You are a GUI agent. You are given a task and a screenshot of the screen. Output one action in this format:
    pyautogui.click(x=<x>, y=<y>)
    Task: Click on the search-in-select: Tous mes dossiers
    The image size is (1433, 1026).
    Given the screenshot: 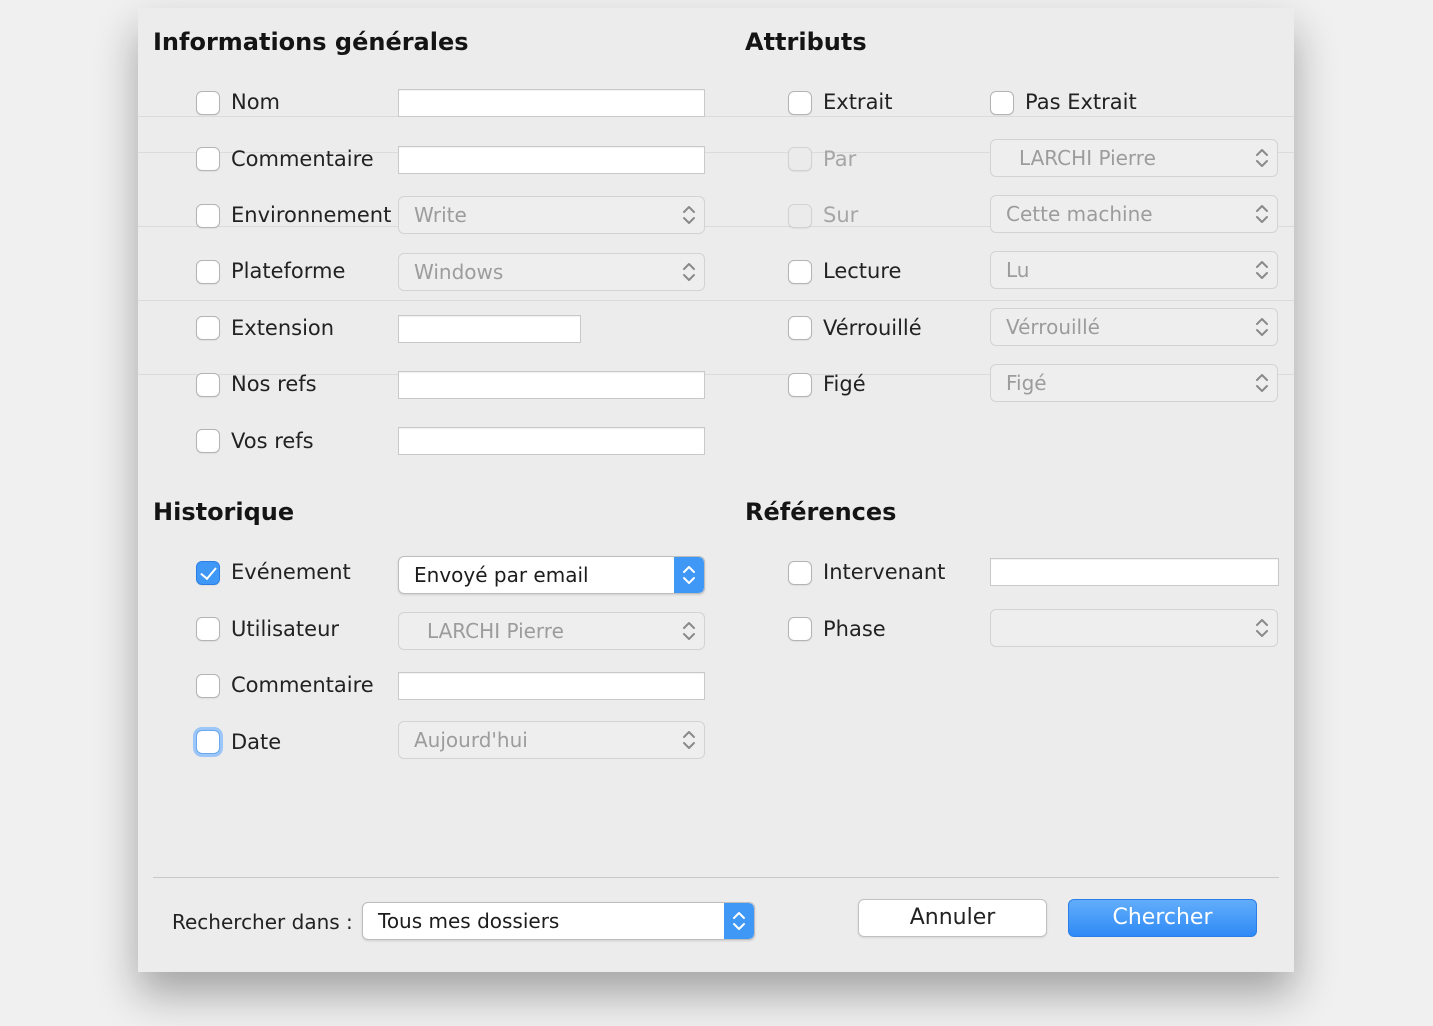 What is the action you would take?
    pyautogui.click(x=558, y=921)
    